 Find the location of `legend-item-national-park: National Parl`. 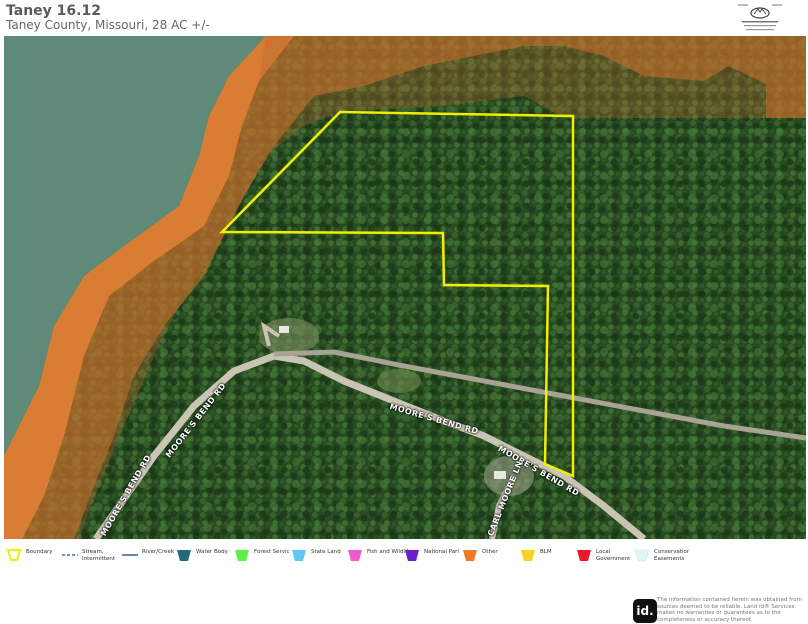

legend-item-national-park: National Parl is located at coordinates (433, 558).